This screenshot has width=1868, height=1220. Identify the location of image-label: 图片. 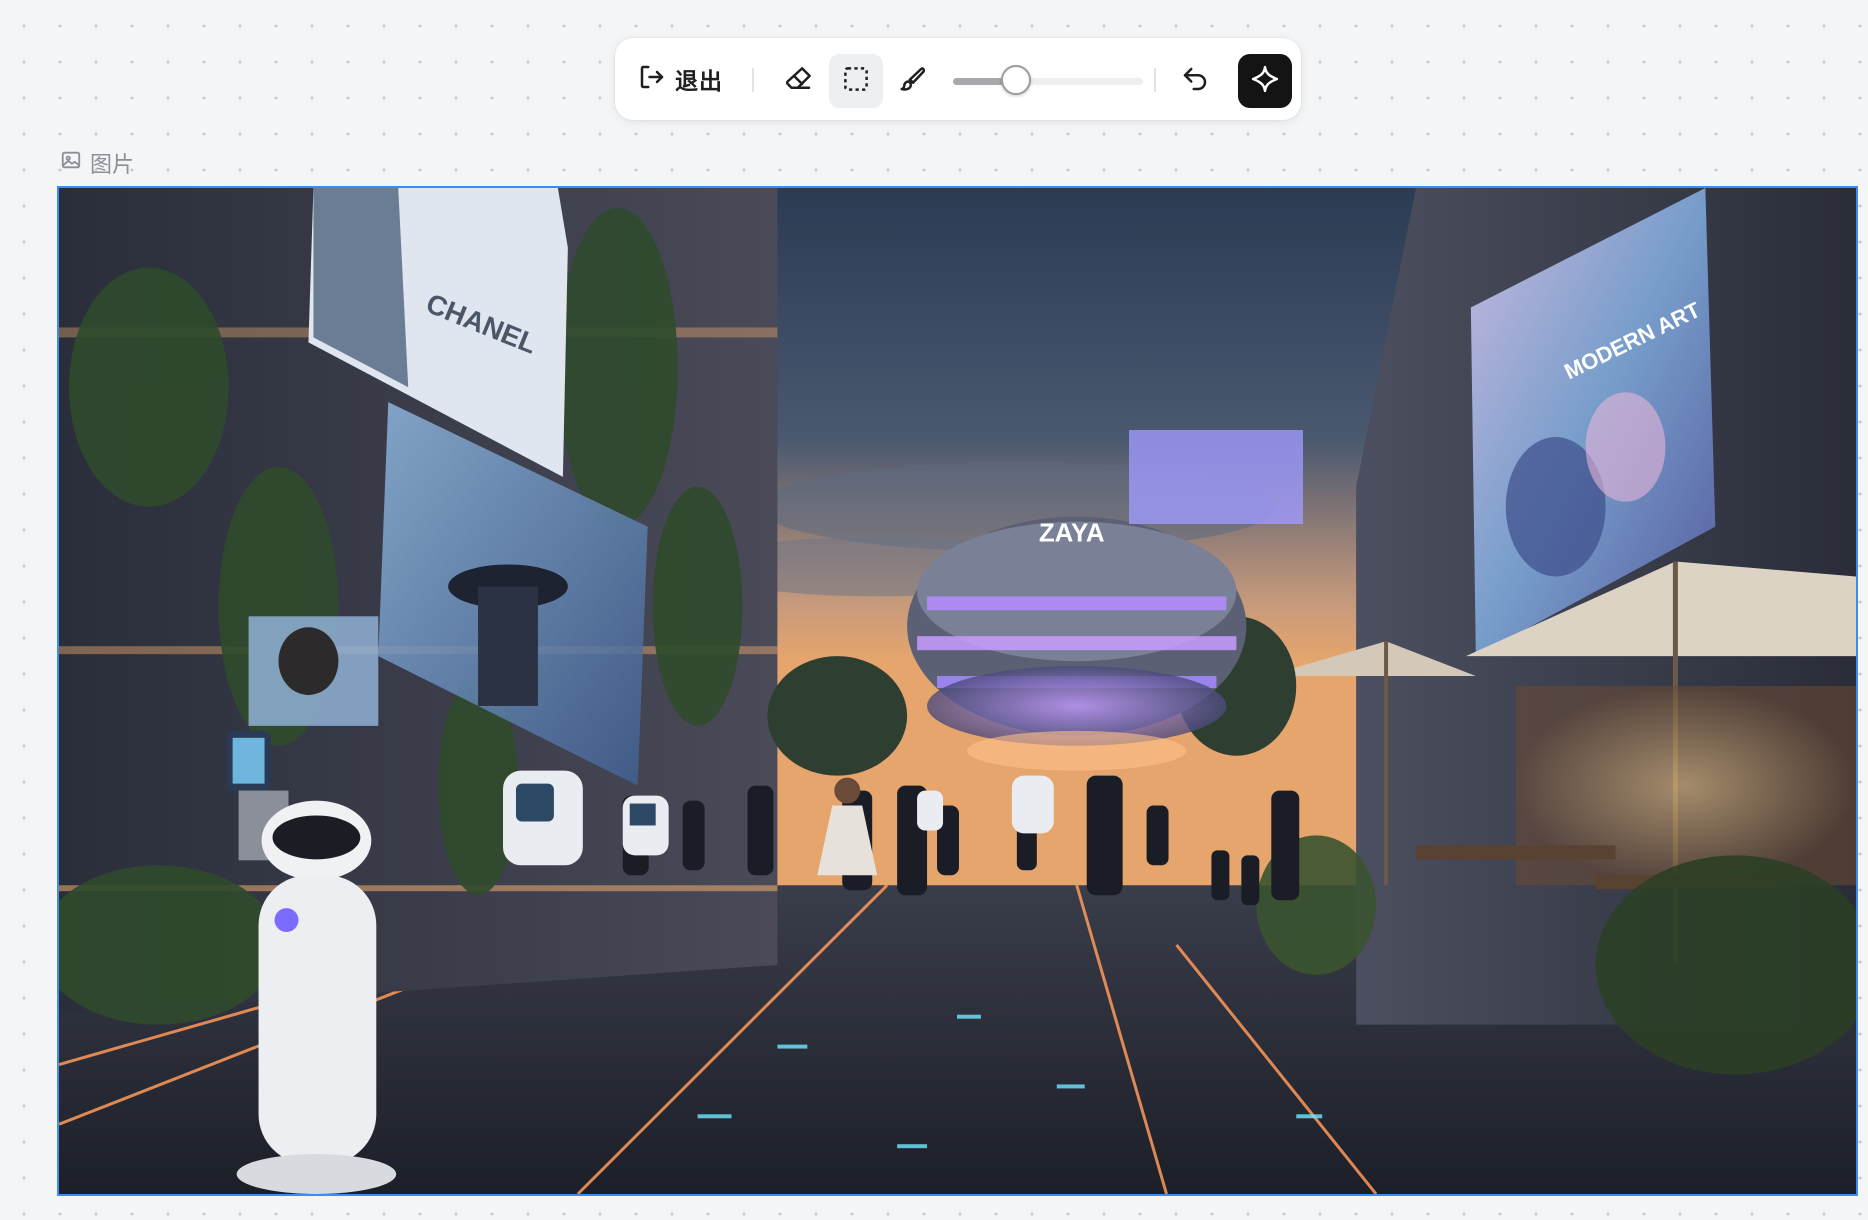
(97, 163).